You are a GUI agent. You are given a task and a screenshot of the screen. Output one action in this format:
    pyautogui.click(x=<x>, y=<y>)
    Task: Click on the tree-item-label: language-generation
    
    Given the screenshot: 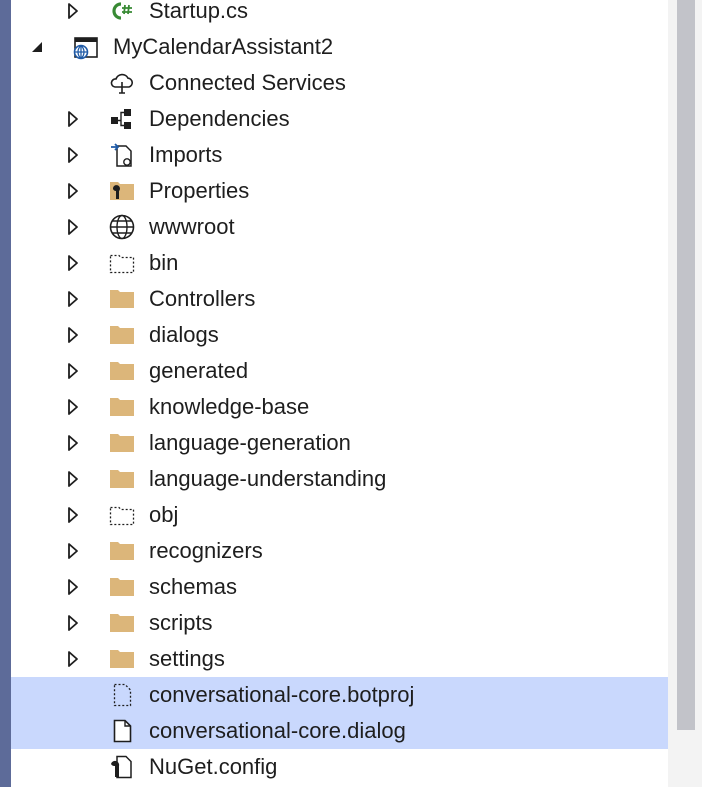 What is the action you would take?
    pyautogui.click(x=250, y=442)
    